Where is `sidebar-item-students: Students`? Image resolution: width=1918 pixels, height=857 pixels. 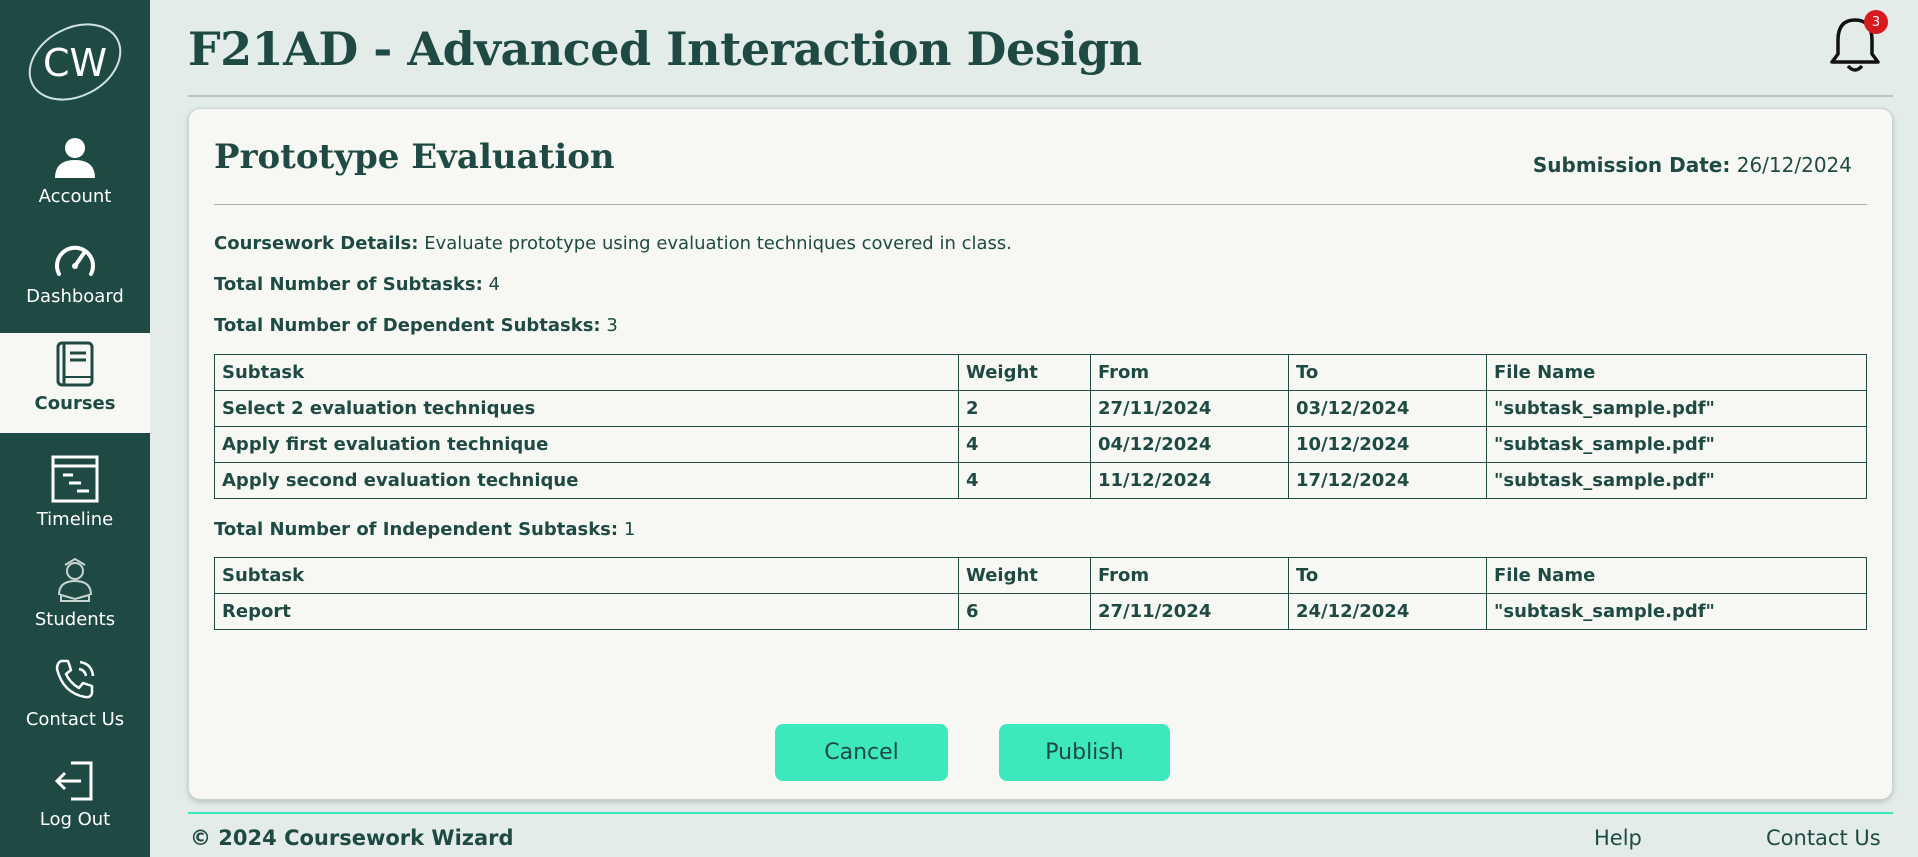 sidebar-item-students: Students is located at coordinates (75, 603).